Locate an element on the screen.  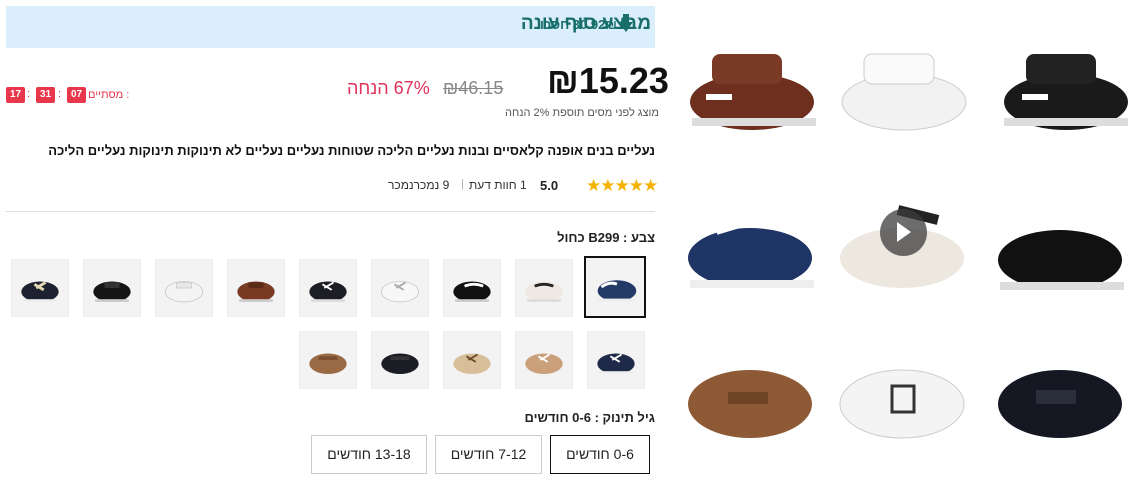
size-option-0-6: 0-6 חודשים is located at coordinates (600, 454).